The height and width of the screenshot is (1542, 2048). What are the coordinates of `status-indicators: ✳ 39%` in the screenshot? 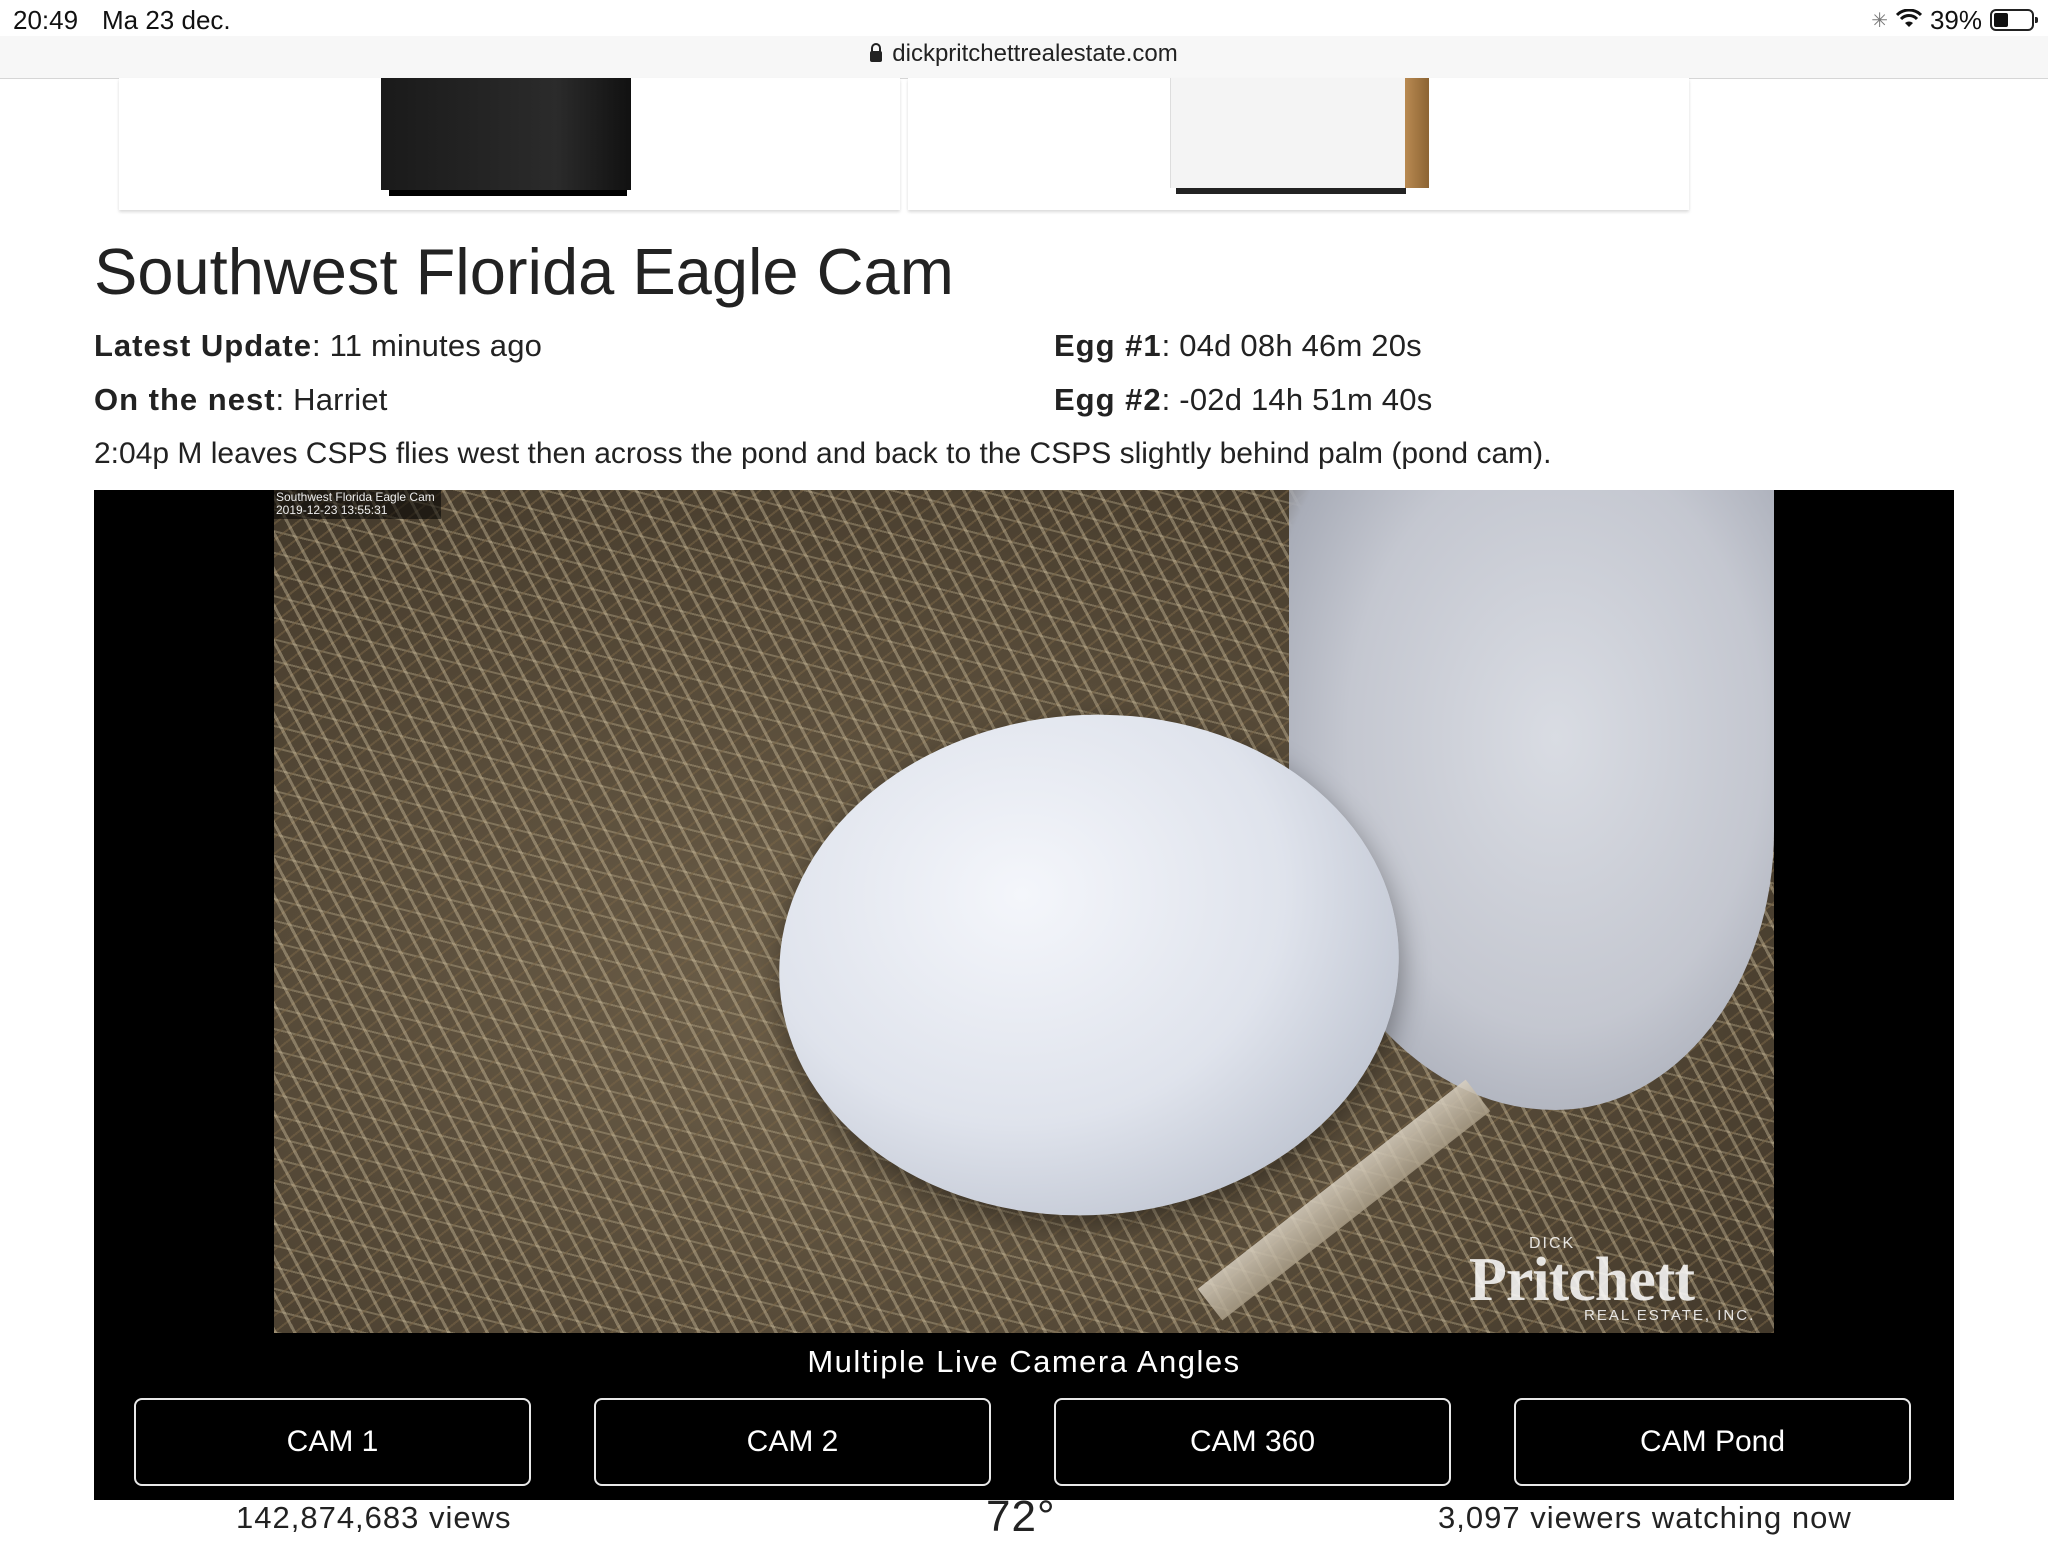 It's located at (1954, 20).